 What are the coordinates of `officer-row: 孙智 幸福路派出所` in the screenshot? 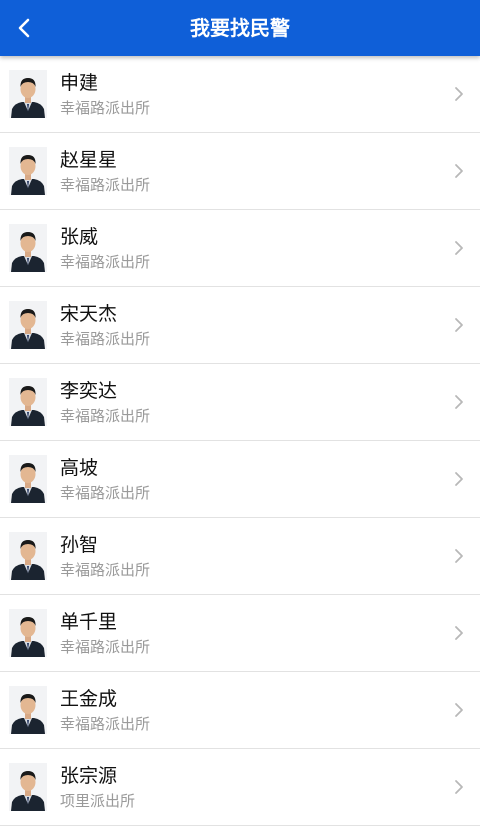 It's located at (240, 556).